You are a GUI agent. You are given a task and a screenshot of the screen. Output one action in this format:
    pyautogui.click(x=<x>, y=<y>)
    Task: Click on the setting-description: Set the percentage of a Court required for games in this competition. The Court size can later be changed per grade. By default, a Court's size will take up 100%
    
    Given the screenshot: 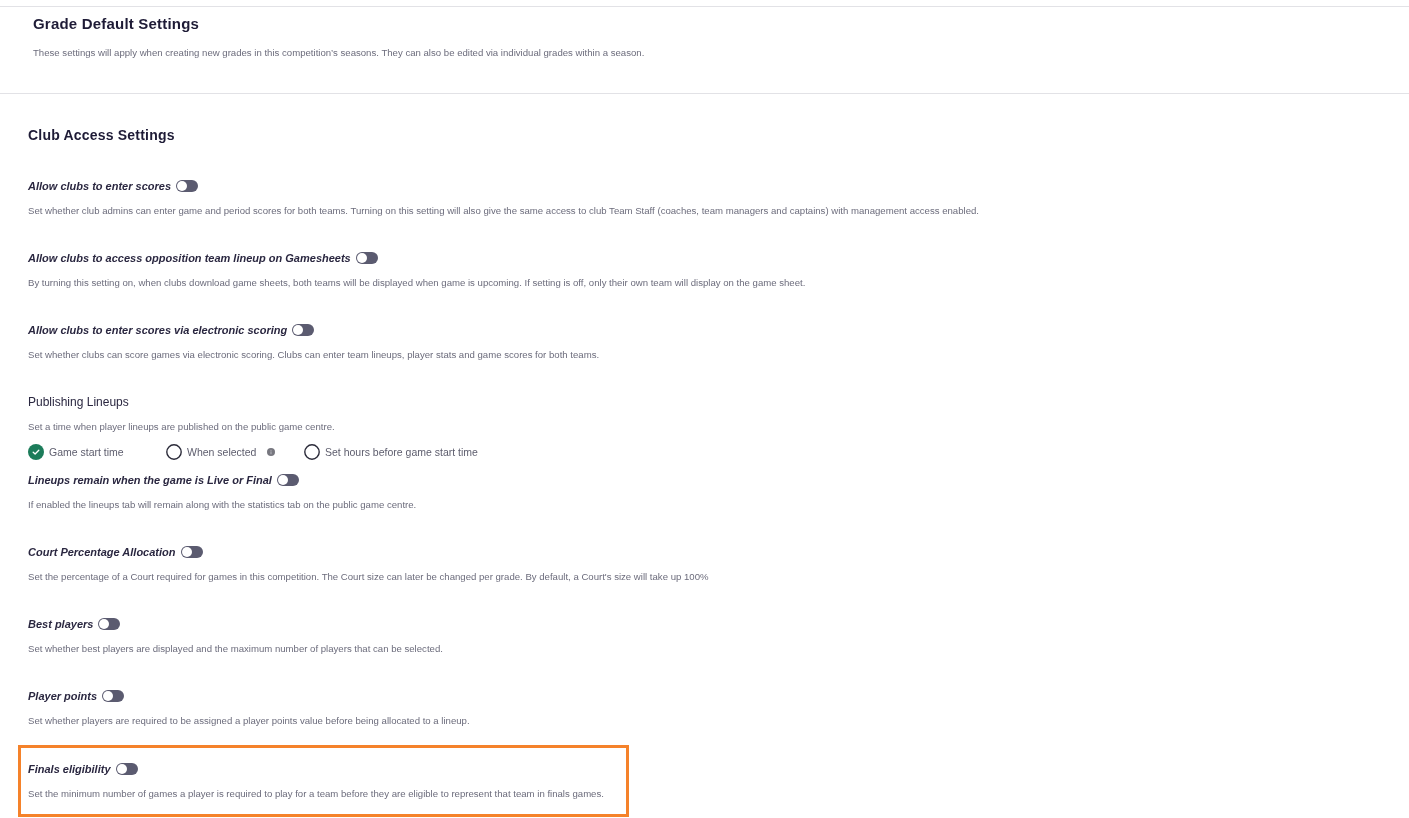 What is the action you would take?
    pyautogui.click(x=369, y=577)
    